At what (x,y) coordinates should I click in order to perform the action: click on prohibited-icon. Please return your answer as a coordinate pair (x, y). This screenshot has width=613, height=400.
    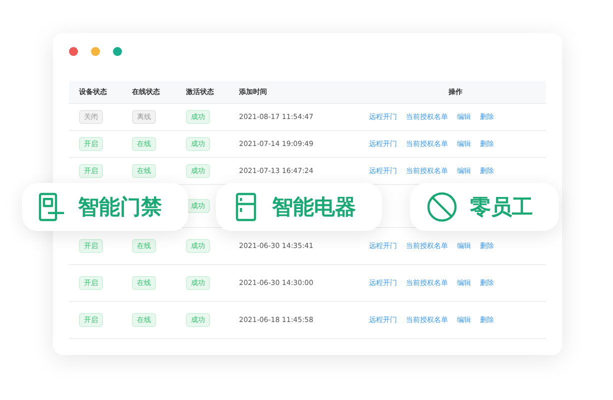
    Looking at the image, I should click on (442, 207).